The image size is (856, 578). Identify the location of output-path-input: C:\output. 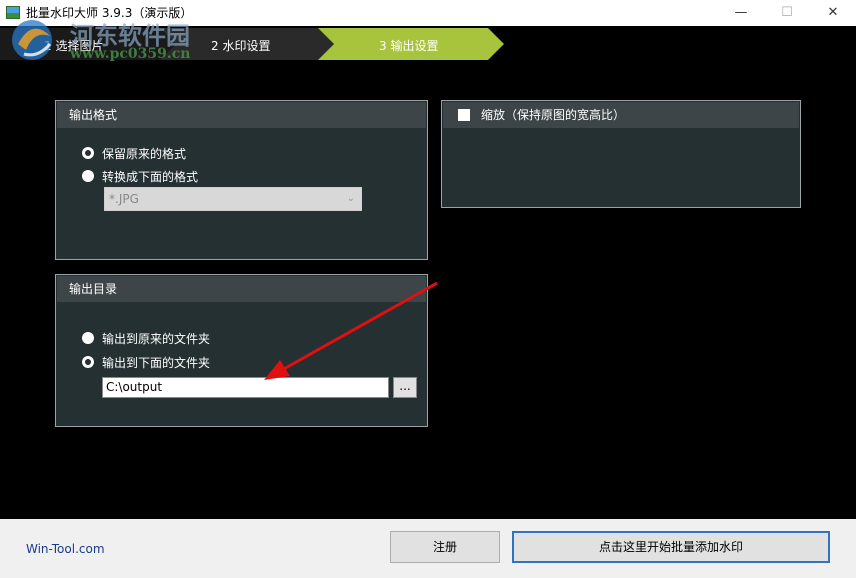
(245, 387).